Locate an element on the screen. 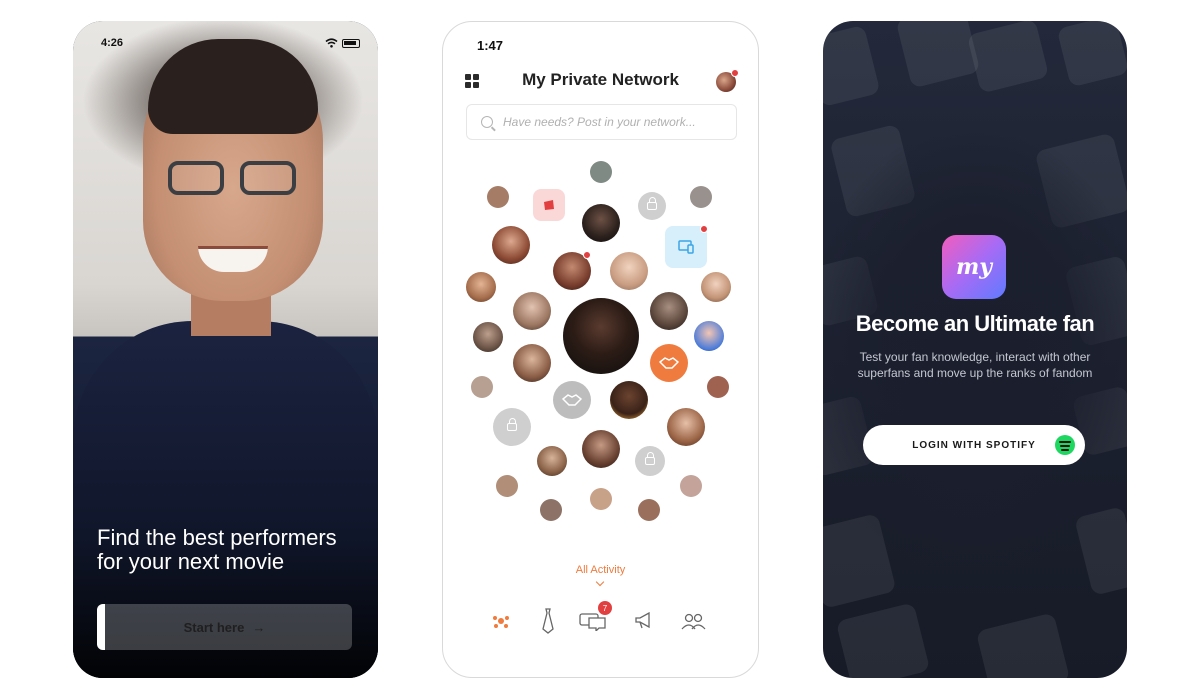 The height and width of the screenshot is (700, 1200). status-bar: 4:26 is located at coordinates (230, 43).